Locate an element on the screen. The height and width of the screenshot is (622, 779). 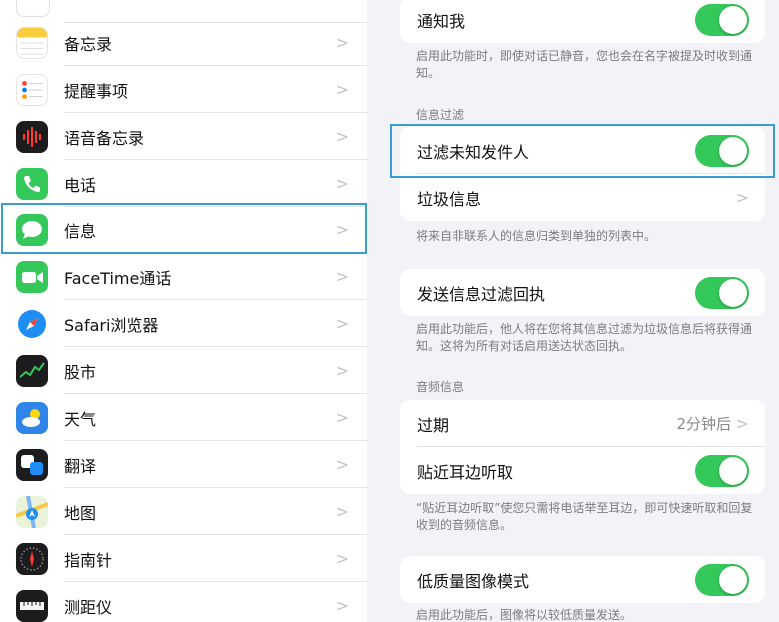
settings-row-facetime: FaceTime通话 > is located at coordinates (183, 276).